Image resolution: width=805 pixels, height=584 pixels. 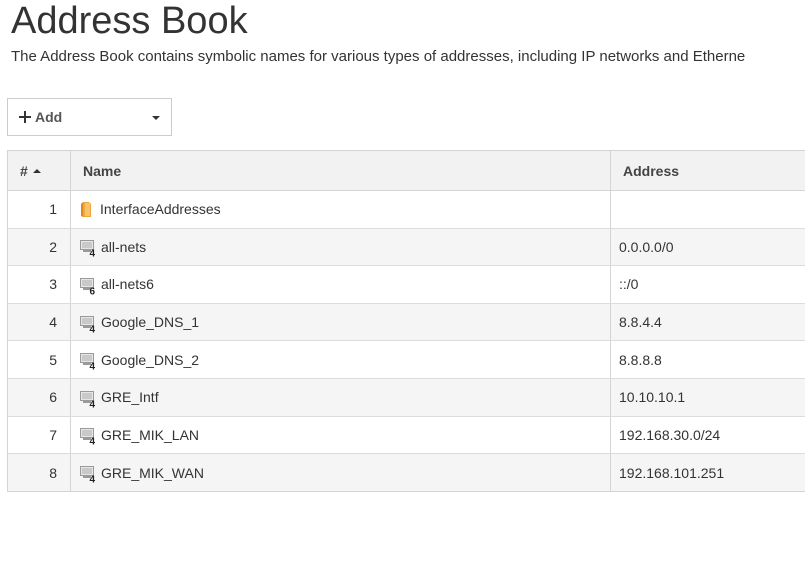 What do you see at coordinates (341, 170) in the screenshot?
I see `column-header-name: Name` at bounding box center [341, 170].